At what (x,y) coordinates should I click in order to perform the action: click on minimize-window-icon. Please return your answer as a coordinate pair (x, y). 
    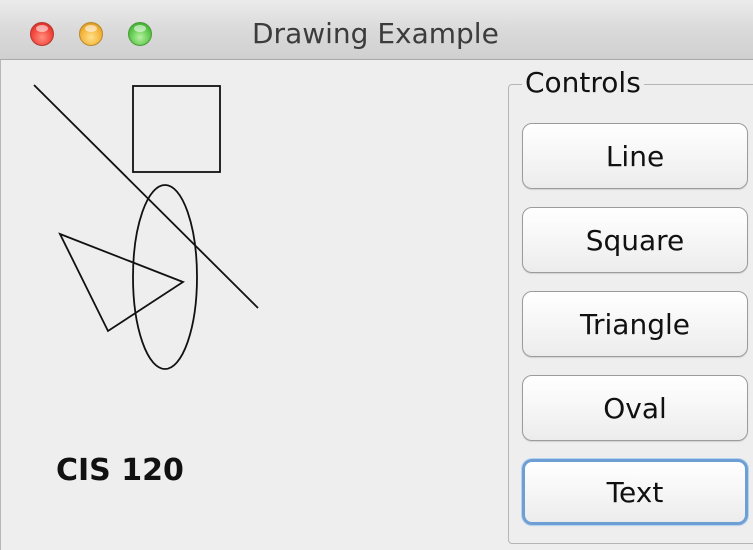
    Looking at the image, I should click on (91, 34).